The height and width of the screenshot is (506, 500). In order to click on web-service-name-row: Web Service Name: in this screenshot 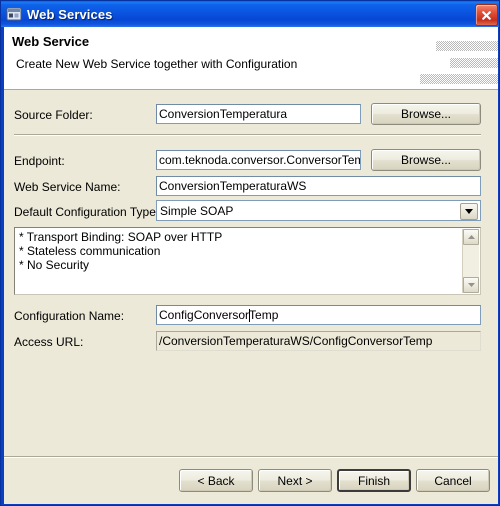, I will do `click(67, 187)`.